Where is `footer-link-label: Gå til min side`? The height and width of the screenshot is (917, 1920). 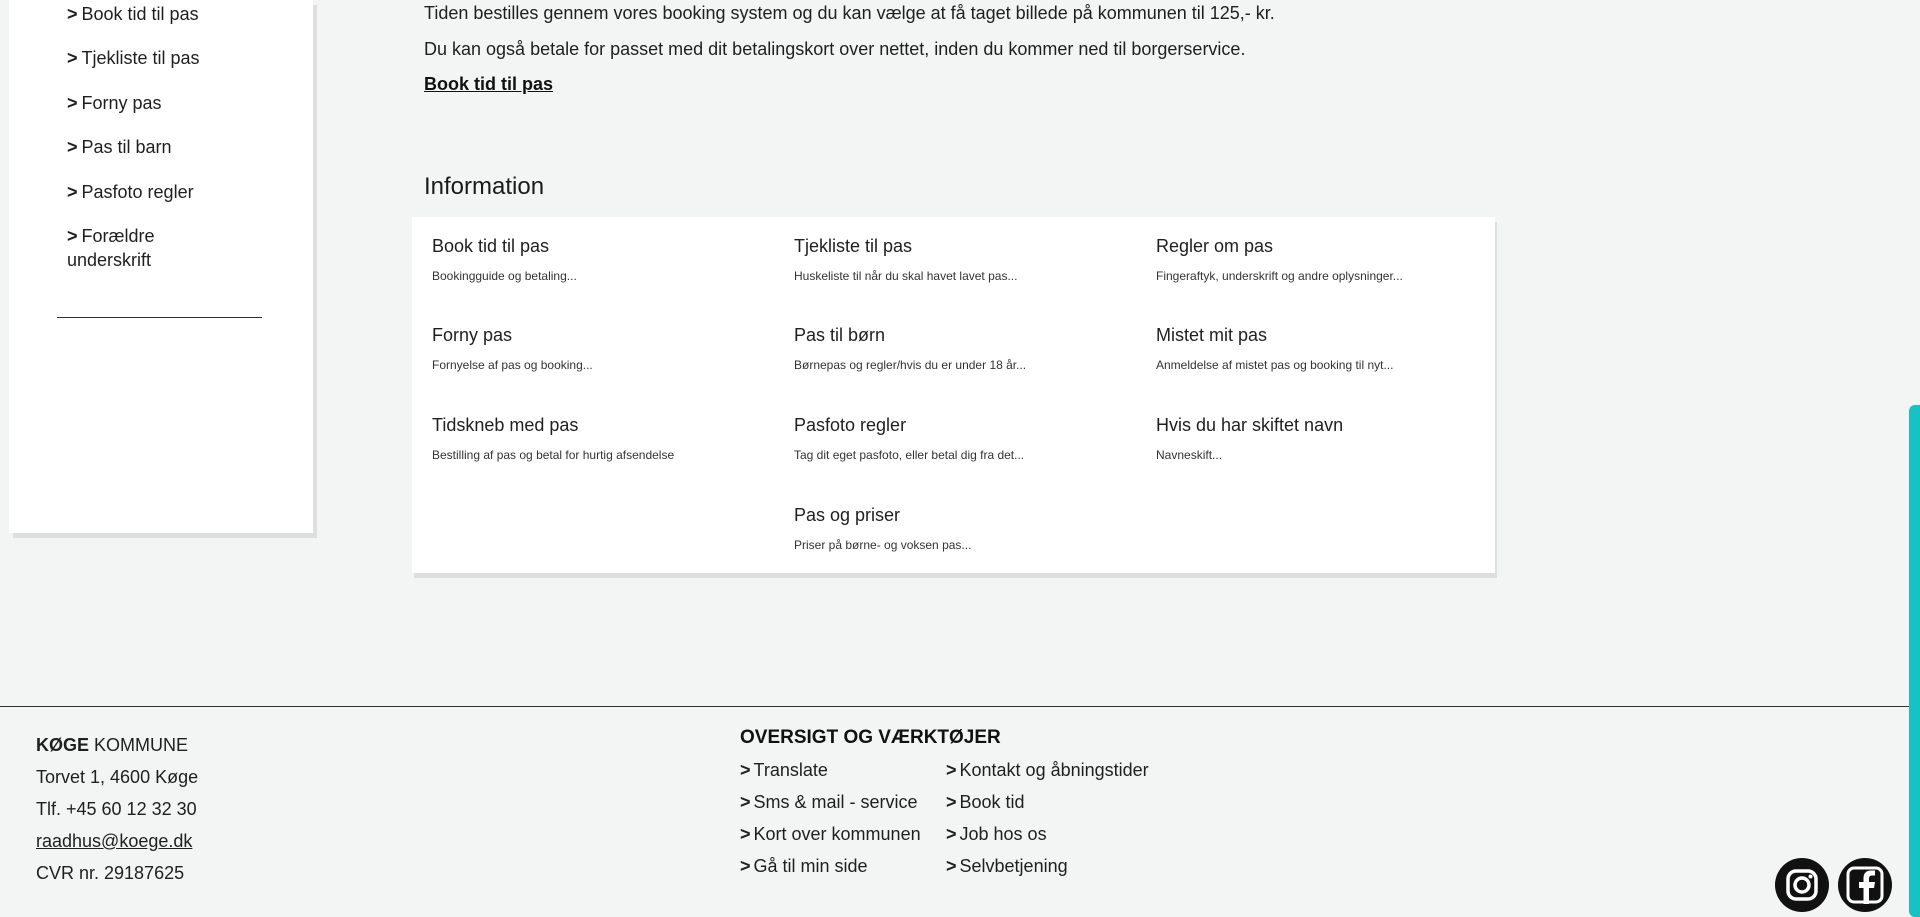 footer-link-label: Gå til min side is located at coordinates (810, 866).